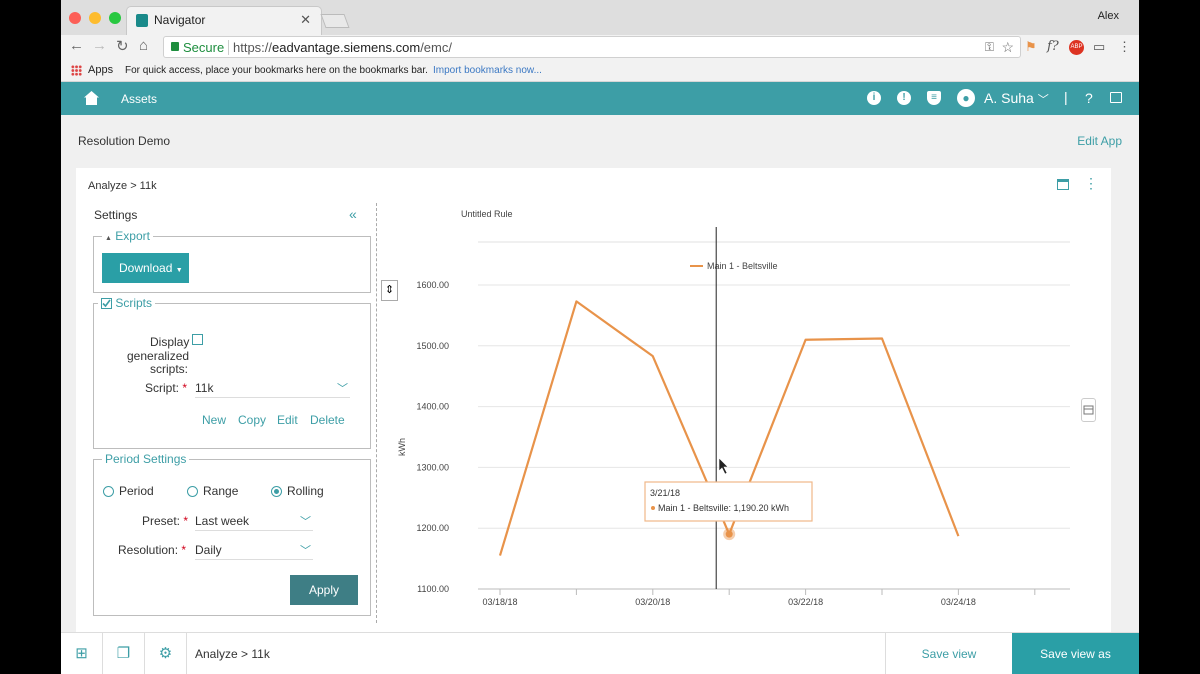 The image size is (1200, 674). What do you see at coordinates (389, 290) in the screenshot?
I see `splitter-handle-icon: ⇕` at bounding box center [389, 290].